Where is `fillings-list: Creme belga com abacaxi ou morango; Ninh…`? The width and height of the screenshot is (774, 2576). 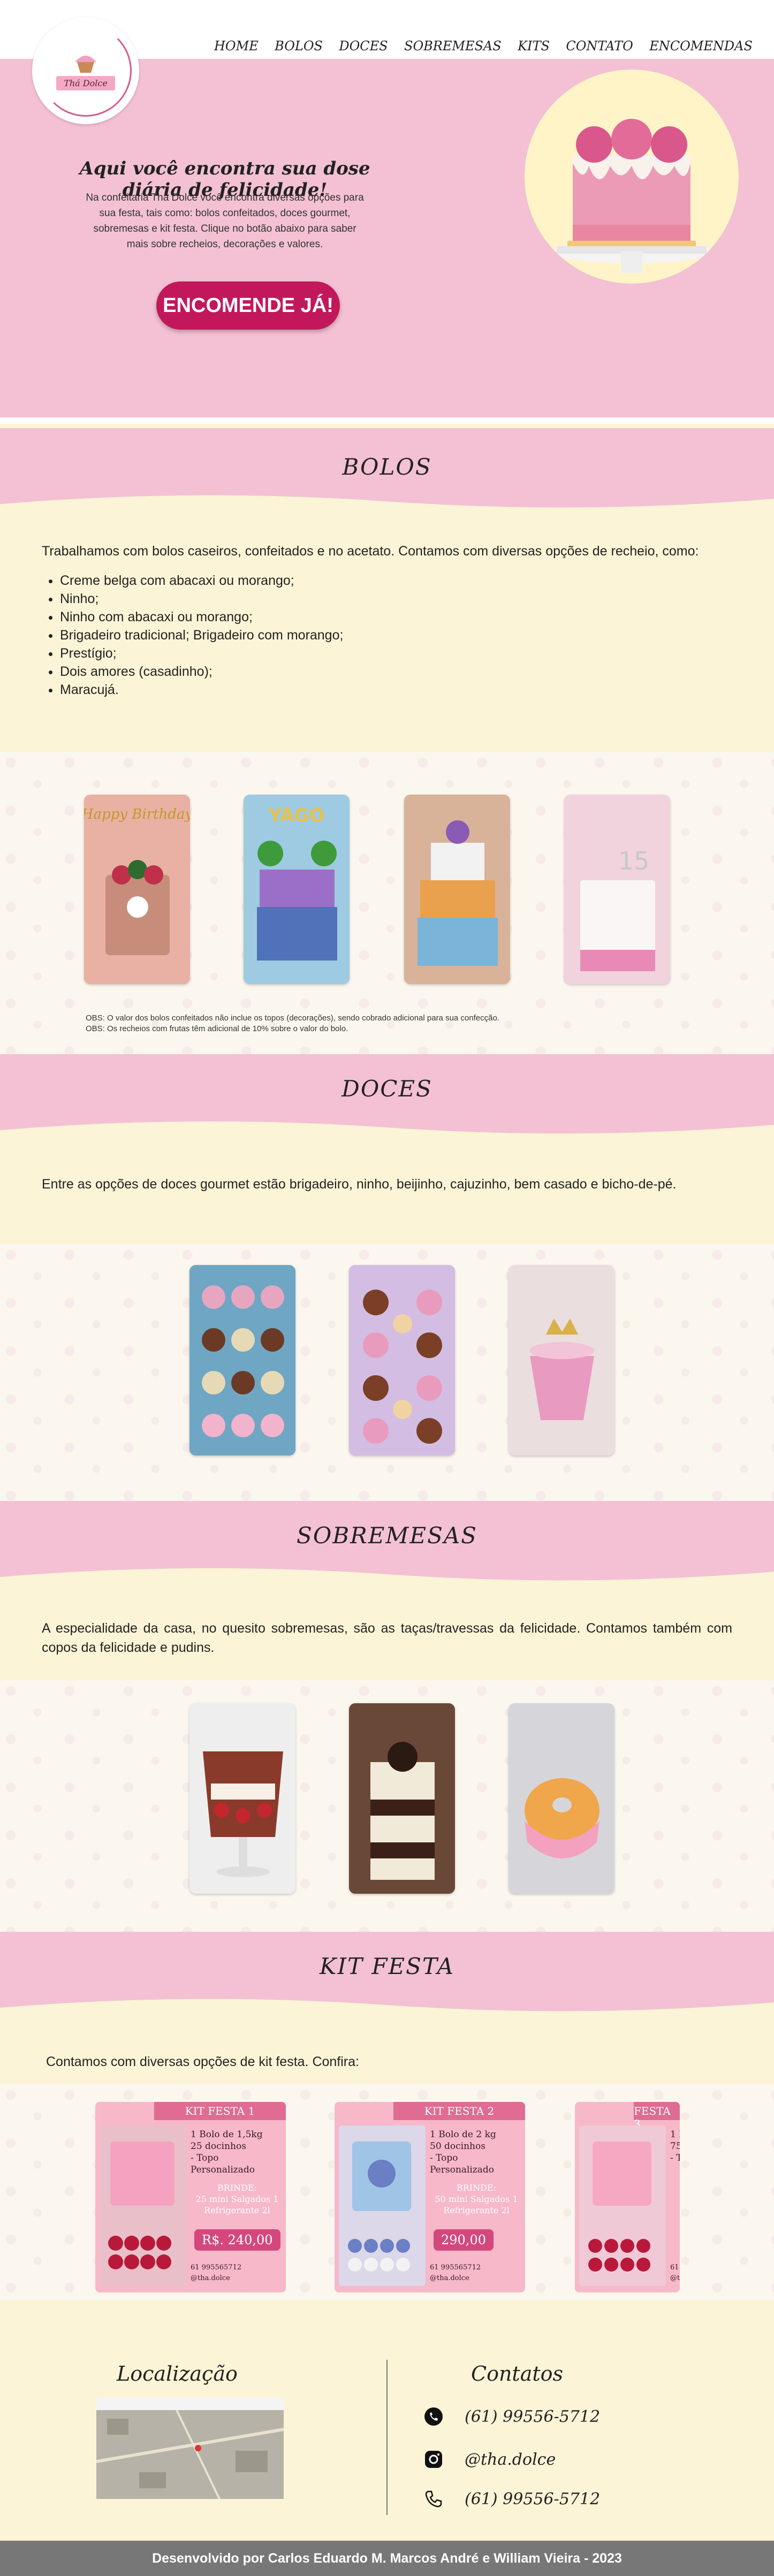
fillings-list: Creme belga com abacaxi ou morango; Ninh… is located at coordinates (387, 635).